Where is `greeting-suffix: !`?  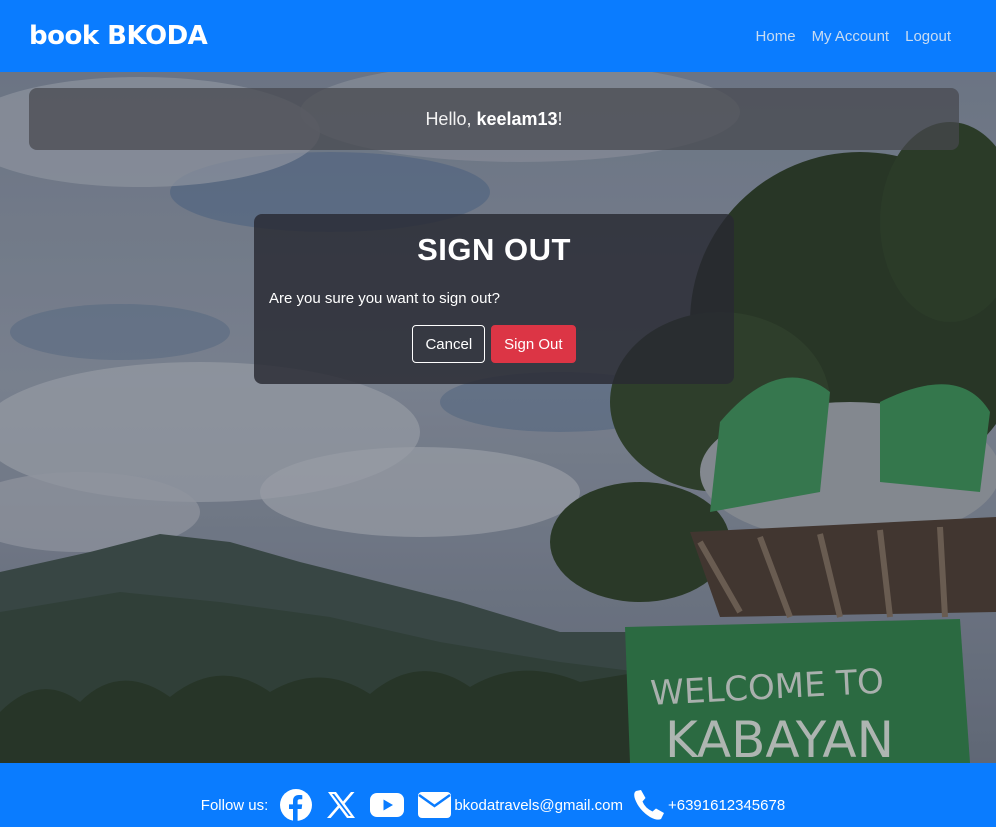
greeting-suffix: ! is located at coordinates (560, 118).